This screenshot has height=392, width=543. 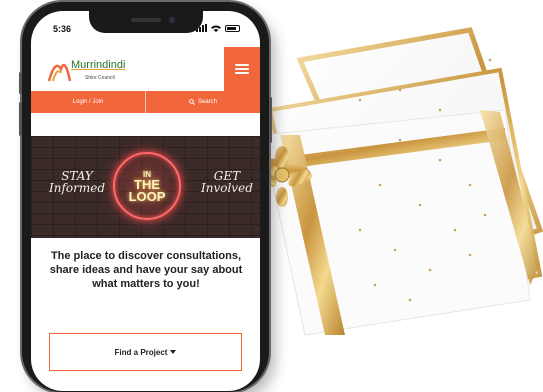 What do you see at coordinates (59, 72) in the screenshot?
I see `mountain-logo-icon` at bounding box center [59, 72].